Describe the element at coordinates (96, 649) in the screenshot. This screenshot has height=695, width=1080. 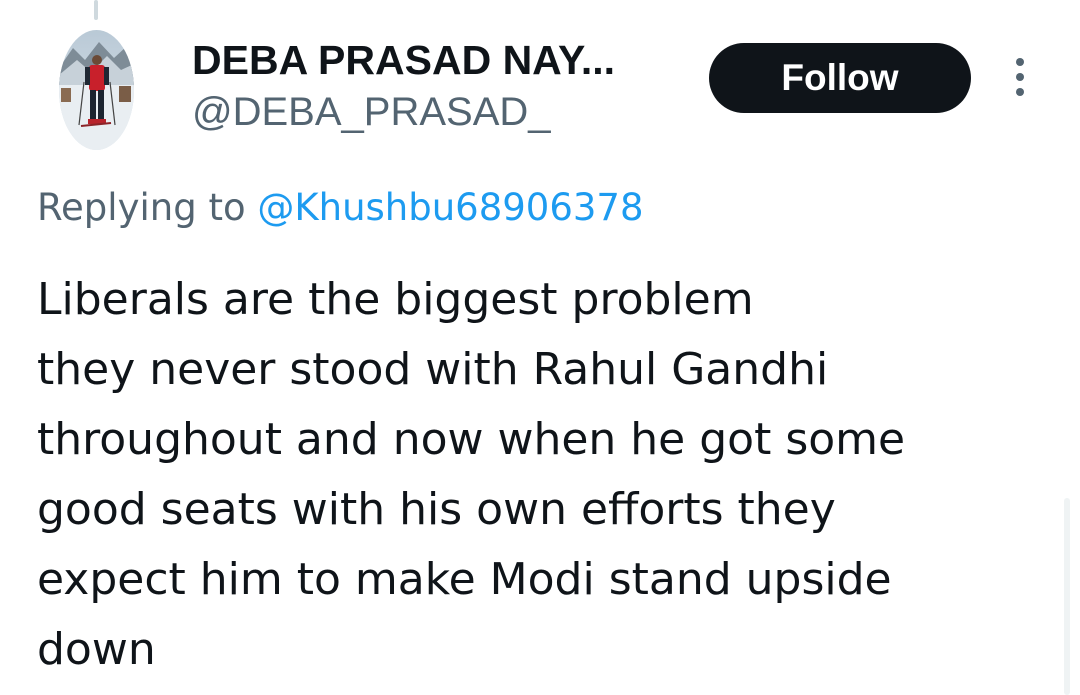
I see `tweet-text-line: down` at that location.